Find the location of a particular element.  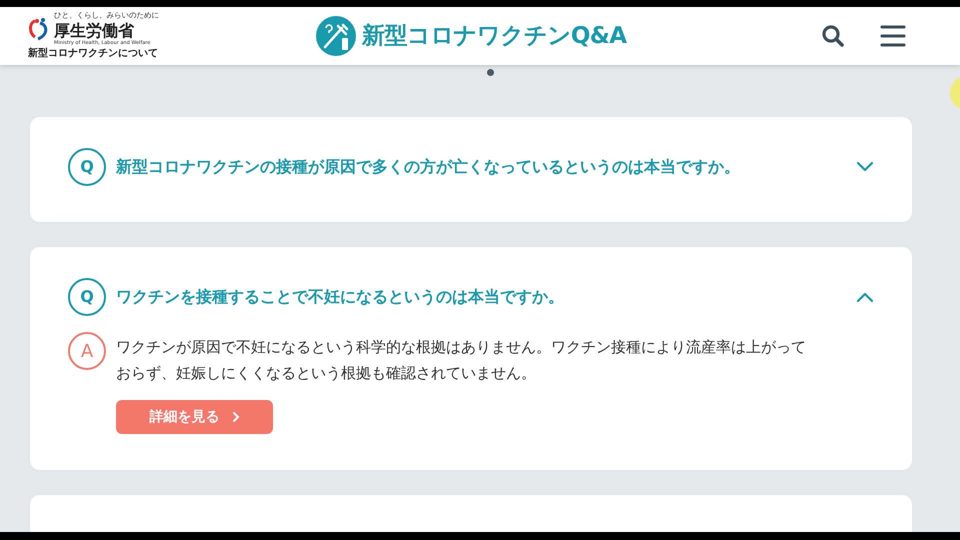

question-text: ワクチンを接種することで不妊になるというのは本当ですか。 is located at coordinates (481, 297).